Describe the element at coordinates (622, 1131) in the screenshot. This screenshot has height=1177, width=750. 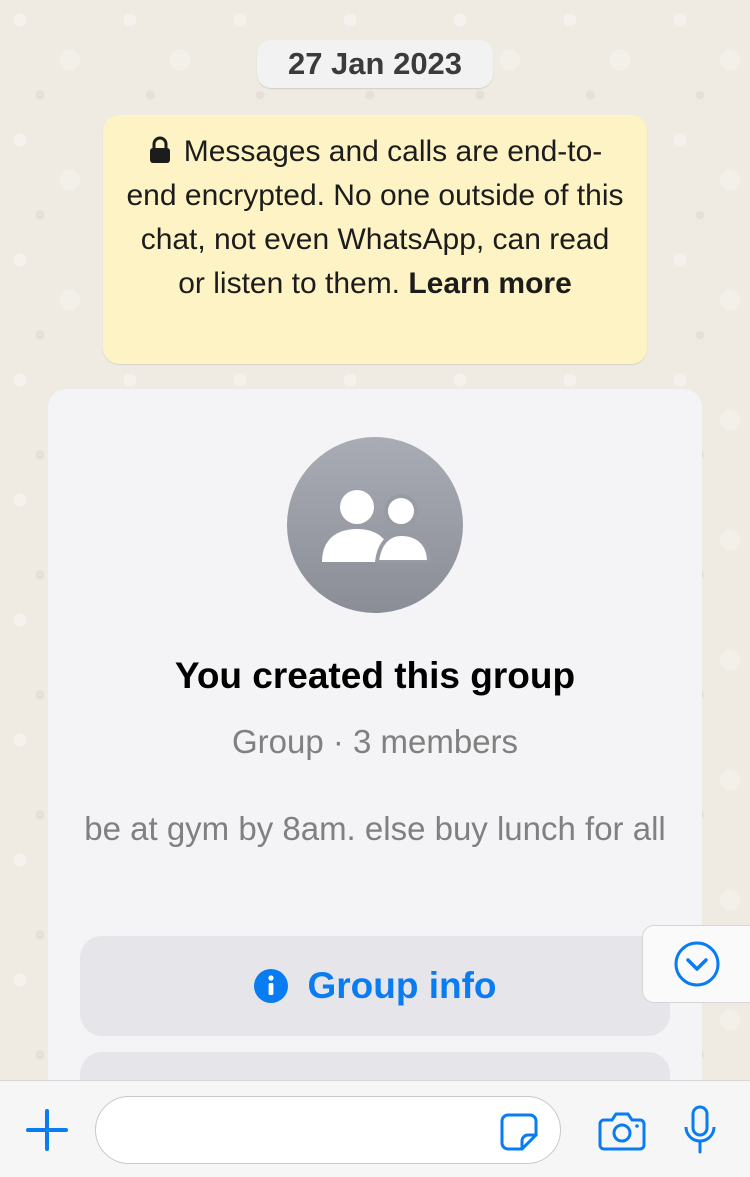
I see `camera-icon` at that location.